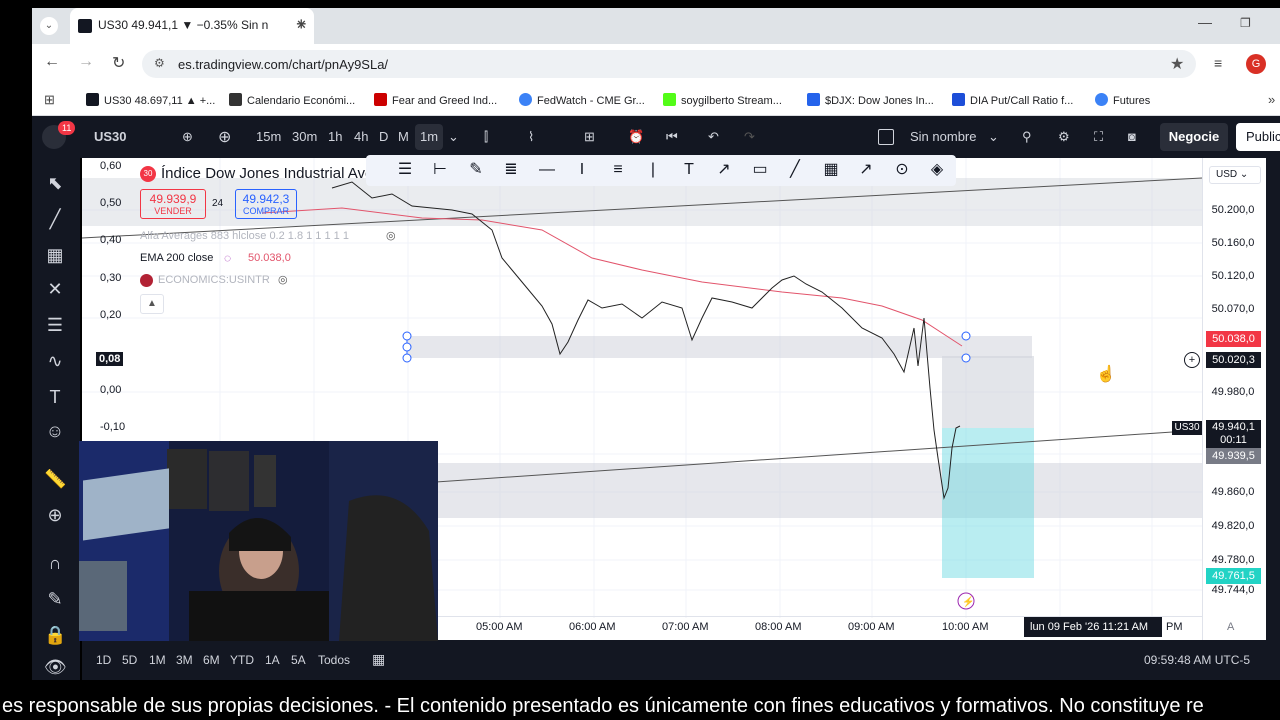  What do you see at coordinates (266, 204) in the screenshot?
I see `buy-button: 49.942,3 COMPRAR` at bounding box center [266, 204].